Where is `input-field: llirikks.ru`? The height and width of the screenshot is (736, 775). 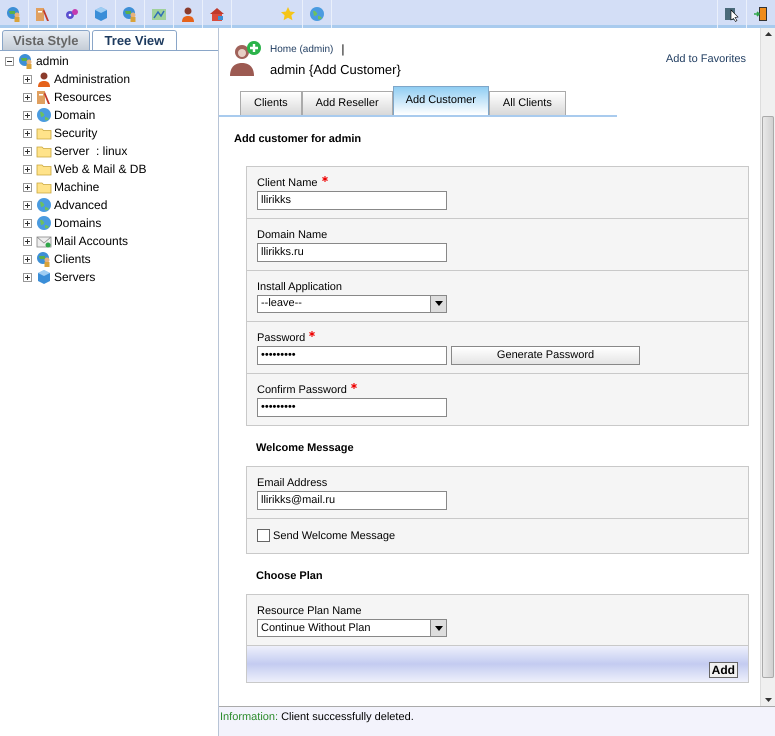
input-field: llirikks.ru is located at coordinates (352, 252).